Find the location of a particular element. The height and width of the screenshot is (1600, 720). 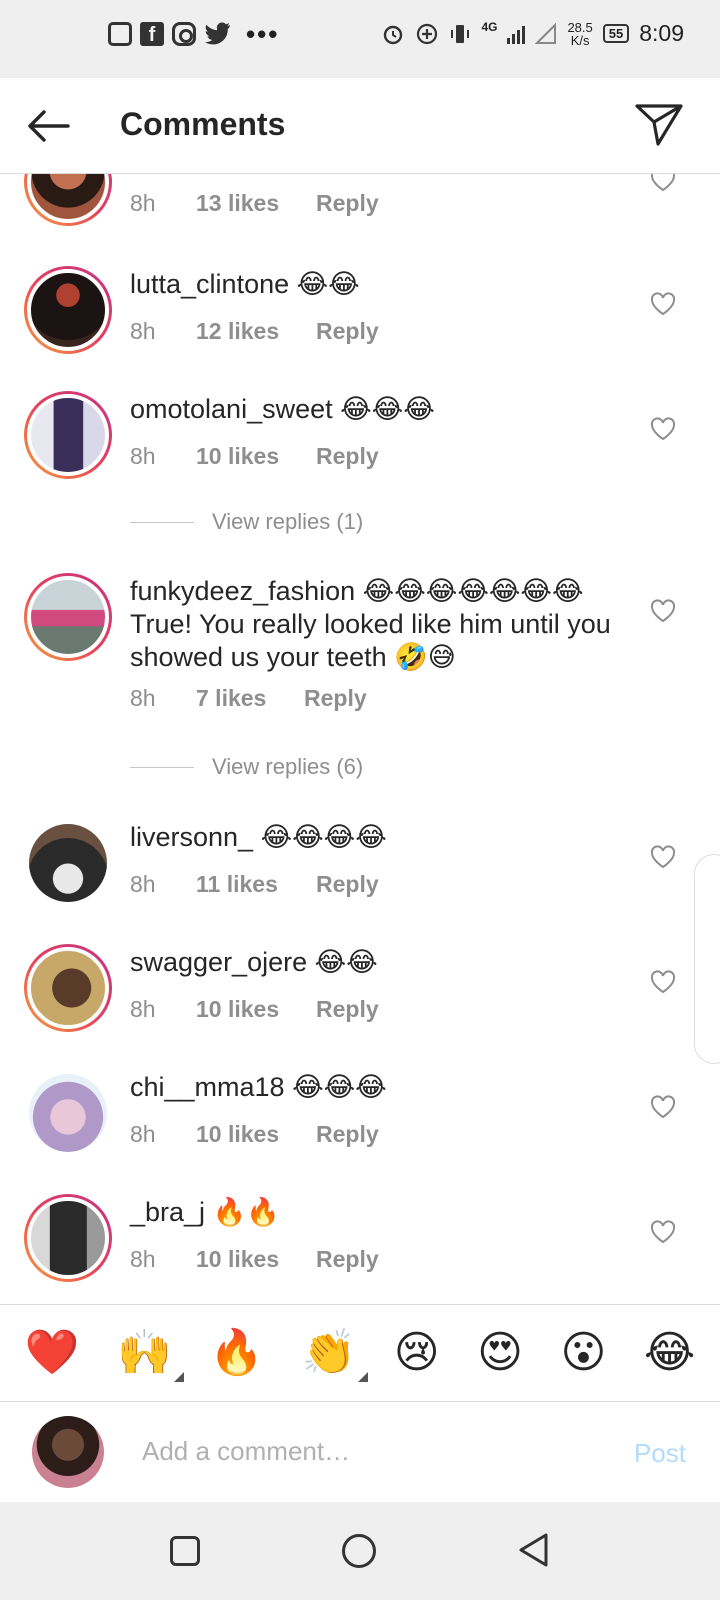

net-speed: 28.5 K/s is located at coordinates (579, 34).